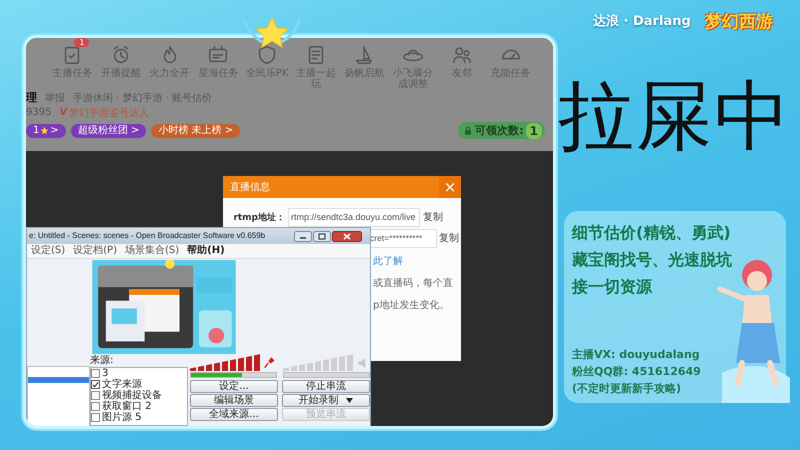 Image resolution: width=800 pixels, height=450 pixels. What do you see at coordinates (108, 131) in the screenshot?
I see `tag-button: 超级粉丝团 >` at bounding box center [108, 131].